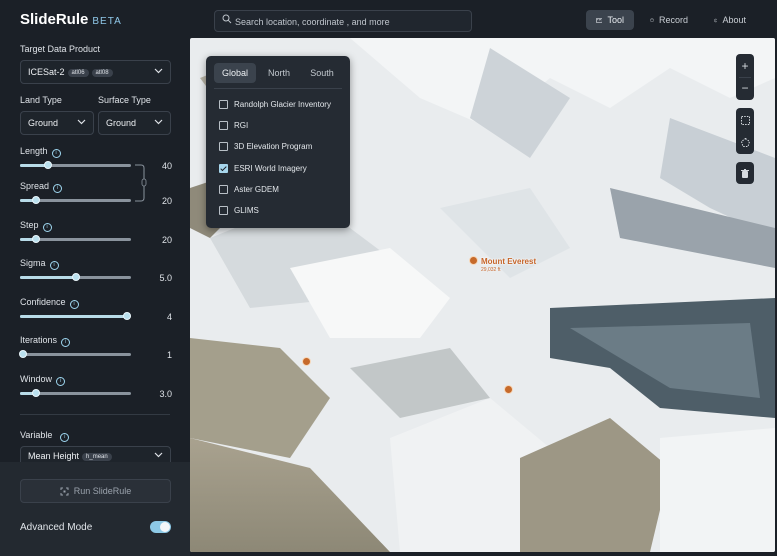  I want to click on nav-about: About, so click(730, 20).